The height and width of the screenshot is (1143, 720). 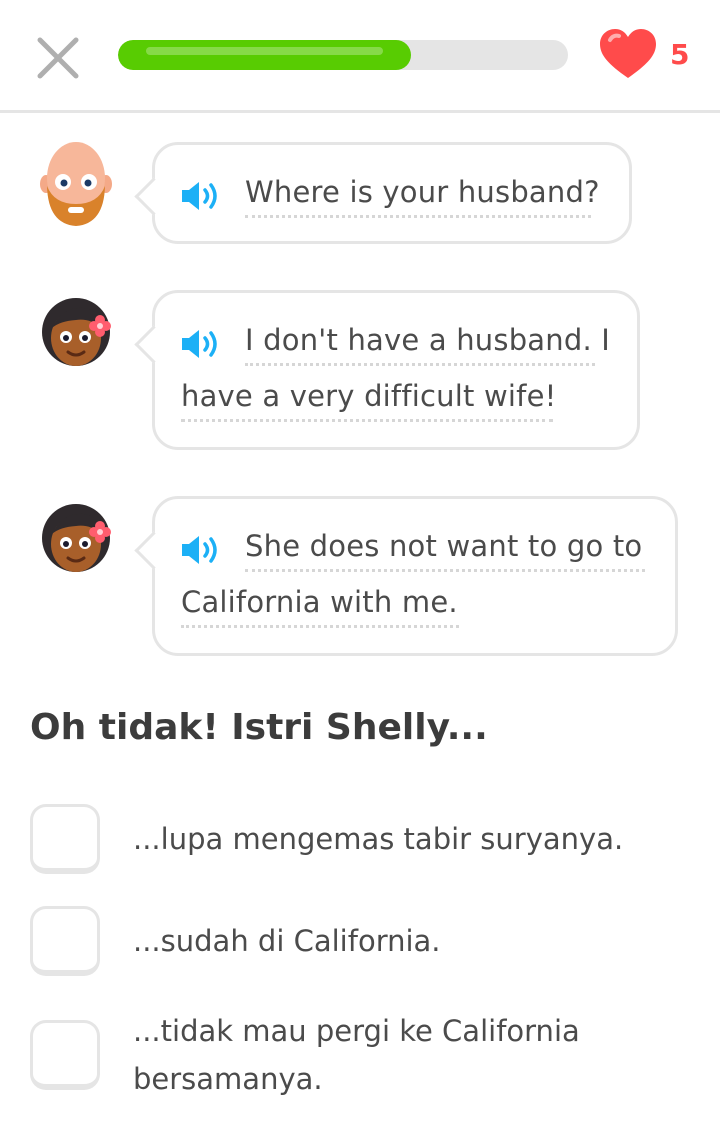 I want to click on hearts-counter: 5, so click(x=653, y=56).